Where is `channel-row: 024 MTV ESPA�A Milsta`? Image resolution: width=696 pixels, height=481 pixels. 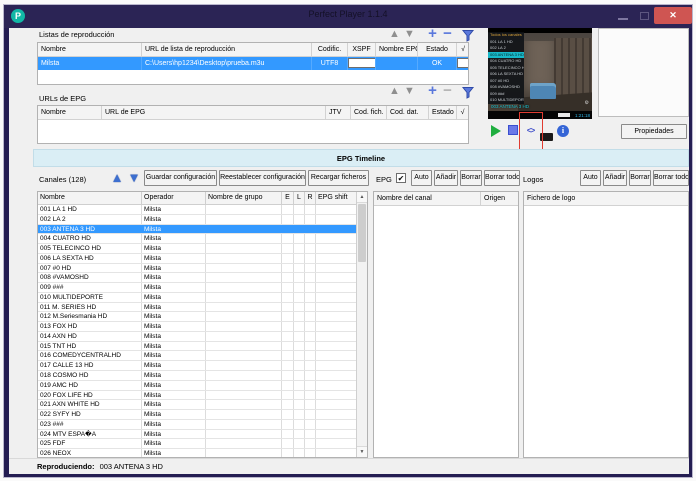 channel-row: 024 MTV ESPA�A Milsta is located at coordinates (202, 434).